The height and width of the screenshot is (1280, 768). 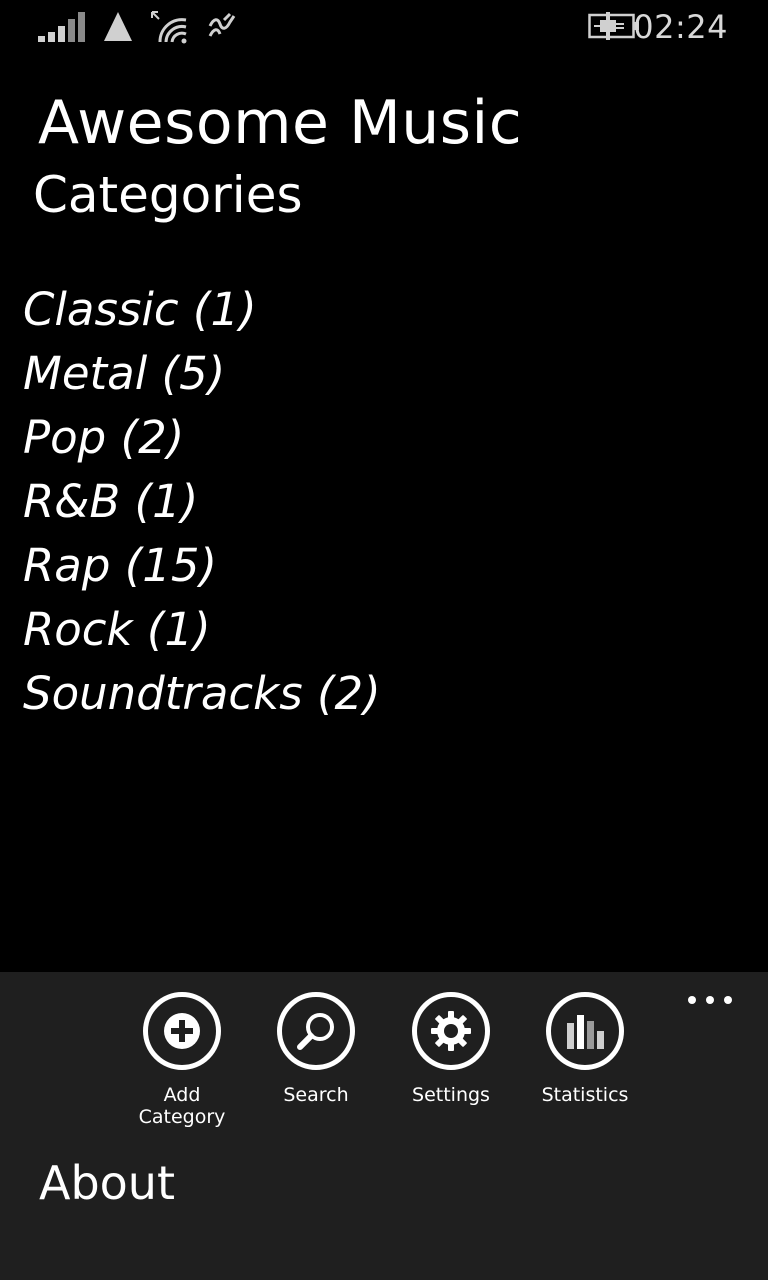 I want to click on statistics-button: Statistics, so click(x=585, y=1049).